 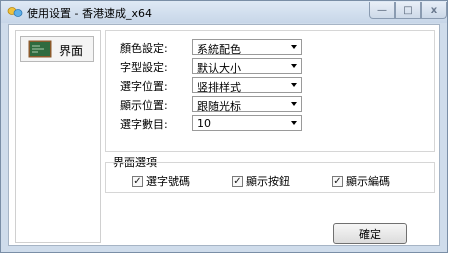 I want to click on minimize-button: —, so click(x=382, y=10).